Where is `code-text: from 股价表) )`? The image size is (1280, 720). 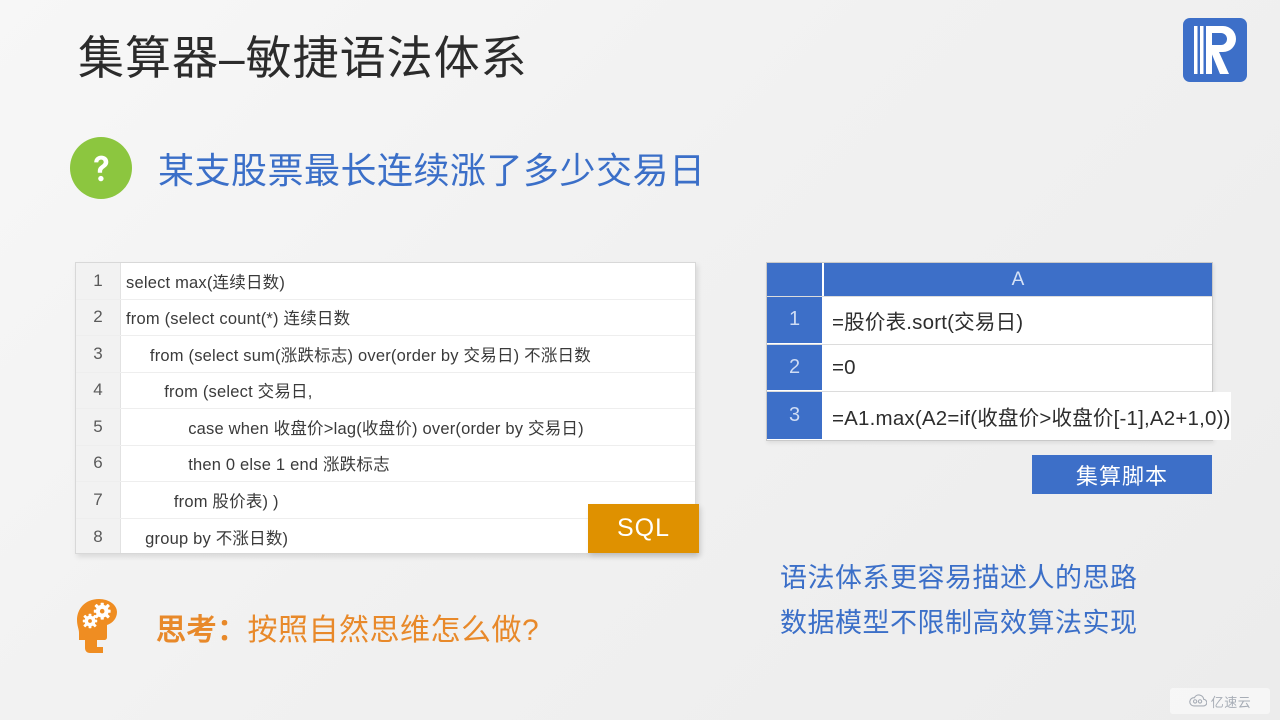 code-text: from 股价表) ) is located at coordinates (202, 501).